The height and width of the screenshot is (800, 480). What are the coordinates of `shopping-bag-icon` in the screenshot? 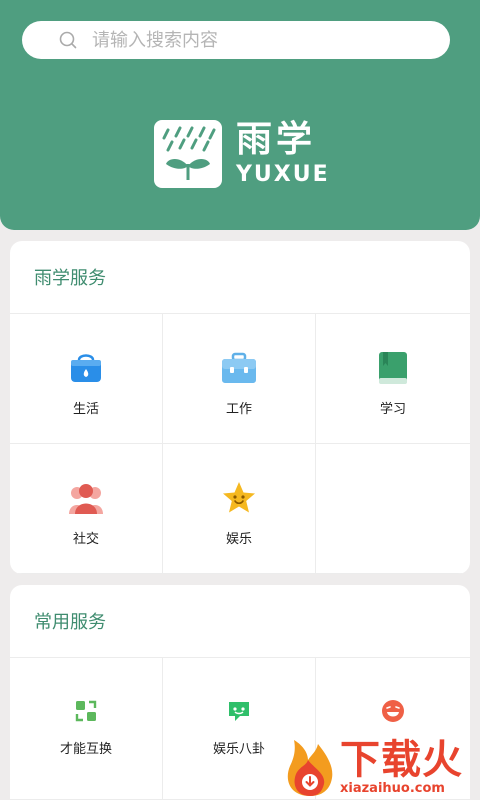 It's located at (86, 368).